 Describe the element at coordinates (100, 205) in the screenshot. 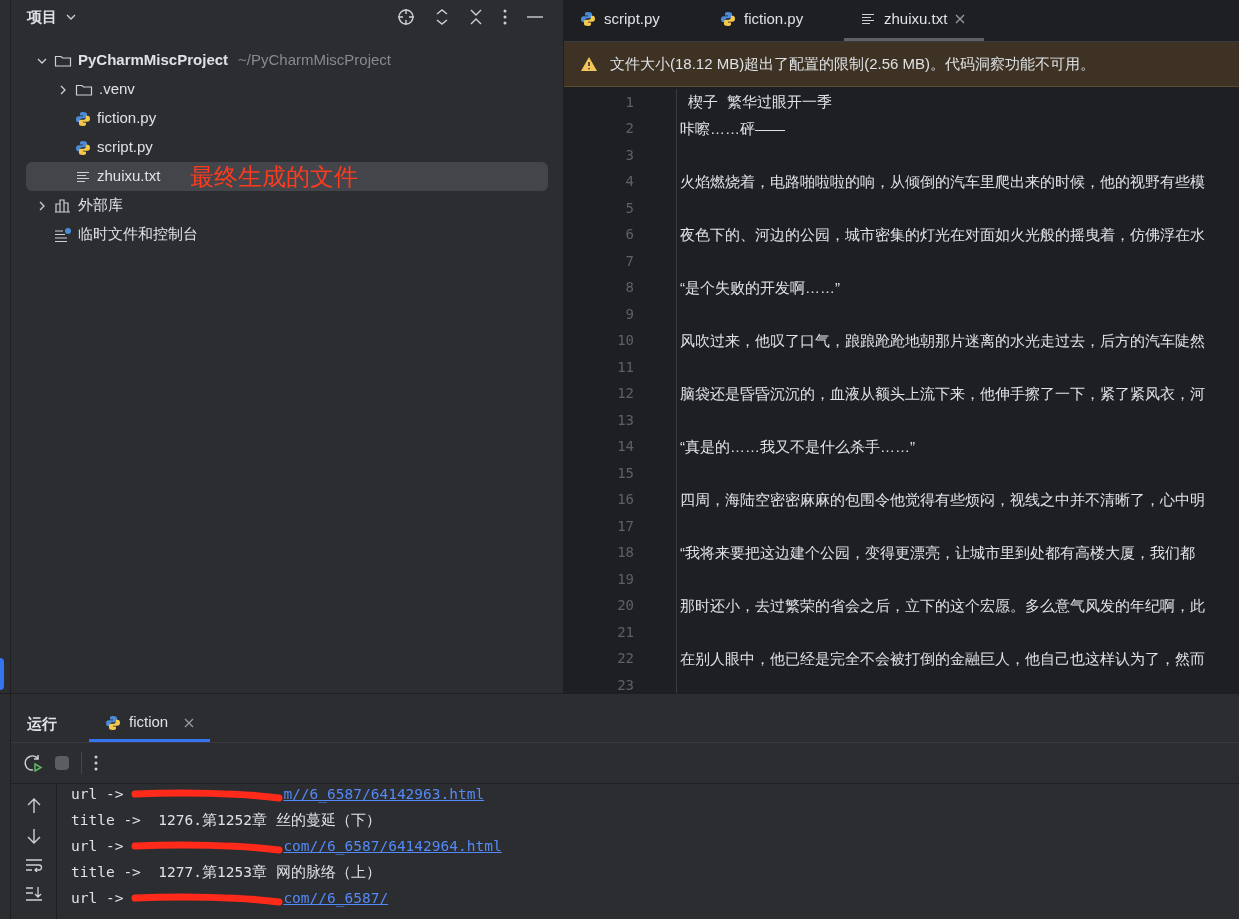

I see `item-label: 外部库` at that location.